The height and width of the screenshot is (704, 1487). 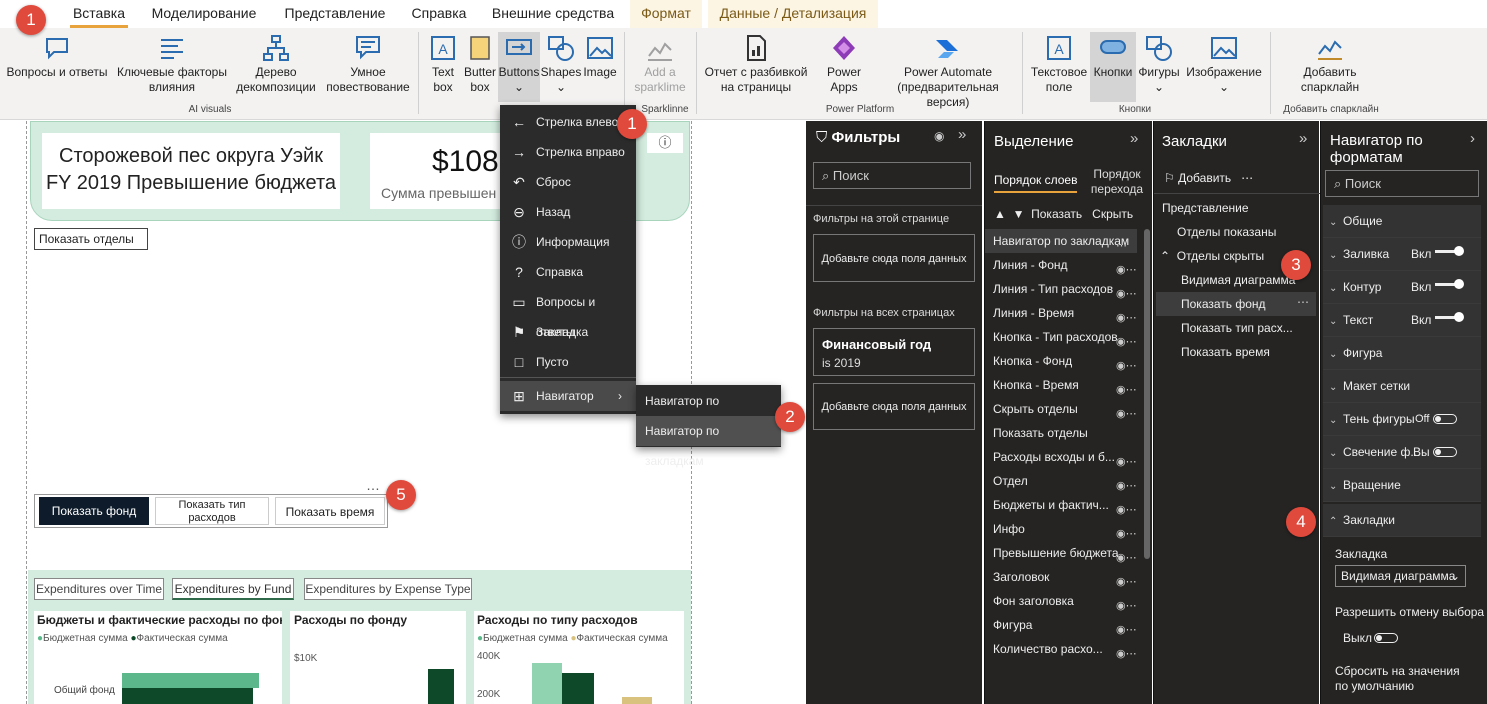 What do you see at coordinates (1330, 63) in the screenshot?
I see `add-sparkline-ru-button: Добавить спарклайн` at bounding box center [1330, 63].